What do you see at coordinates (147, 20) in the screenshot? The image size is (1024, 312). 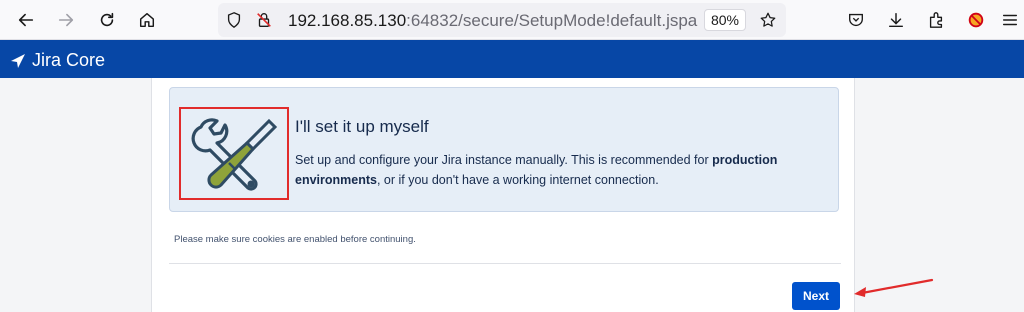 I see `home-icon` at bounding box center [147, 20].